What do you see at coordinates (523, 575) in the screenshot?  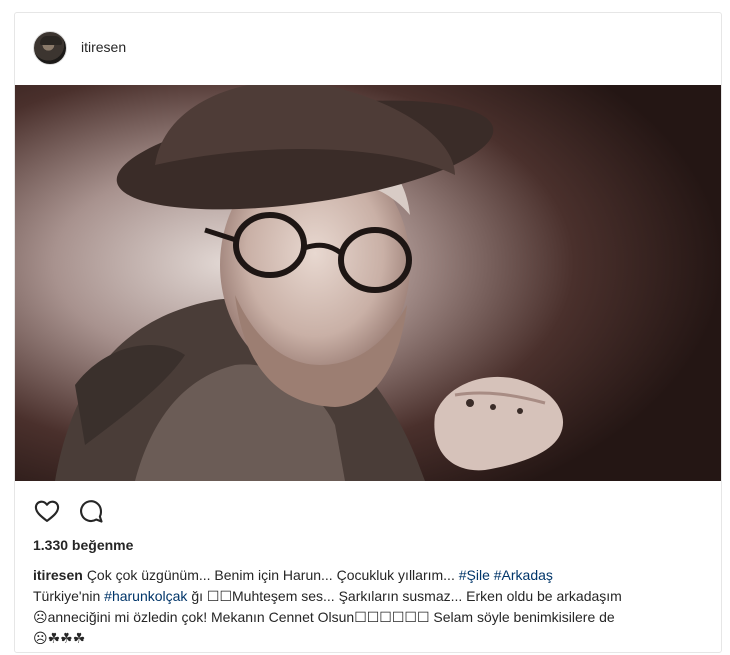 I see `hashtag-arkadas: #Arkadaş` at bounding box center [523, 575].